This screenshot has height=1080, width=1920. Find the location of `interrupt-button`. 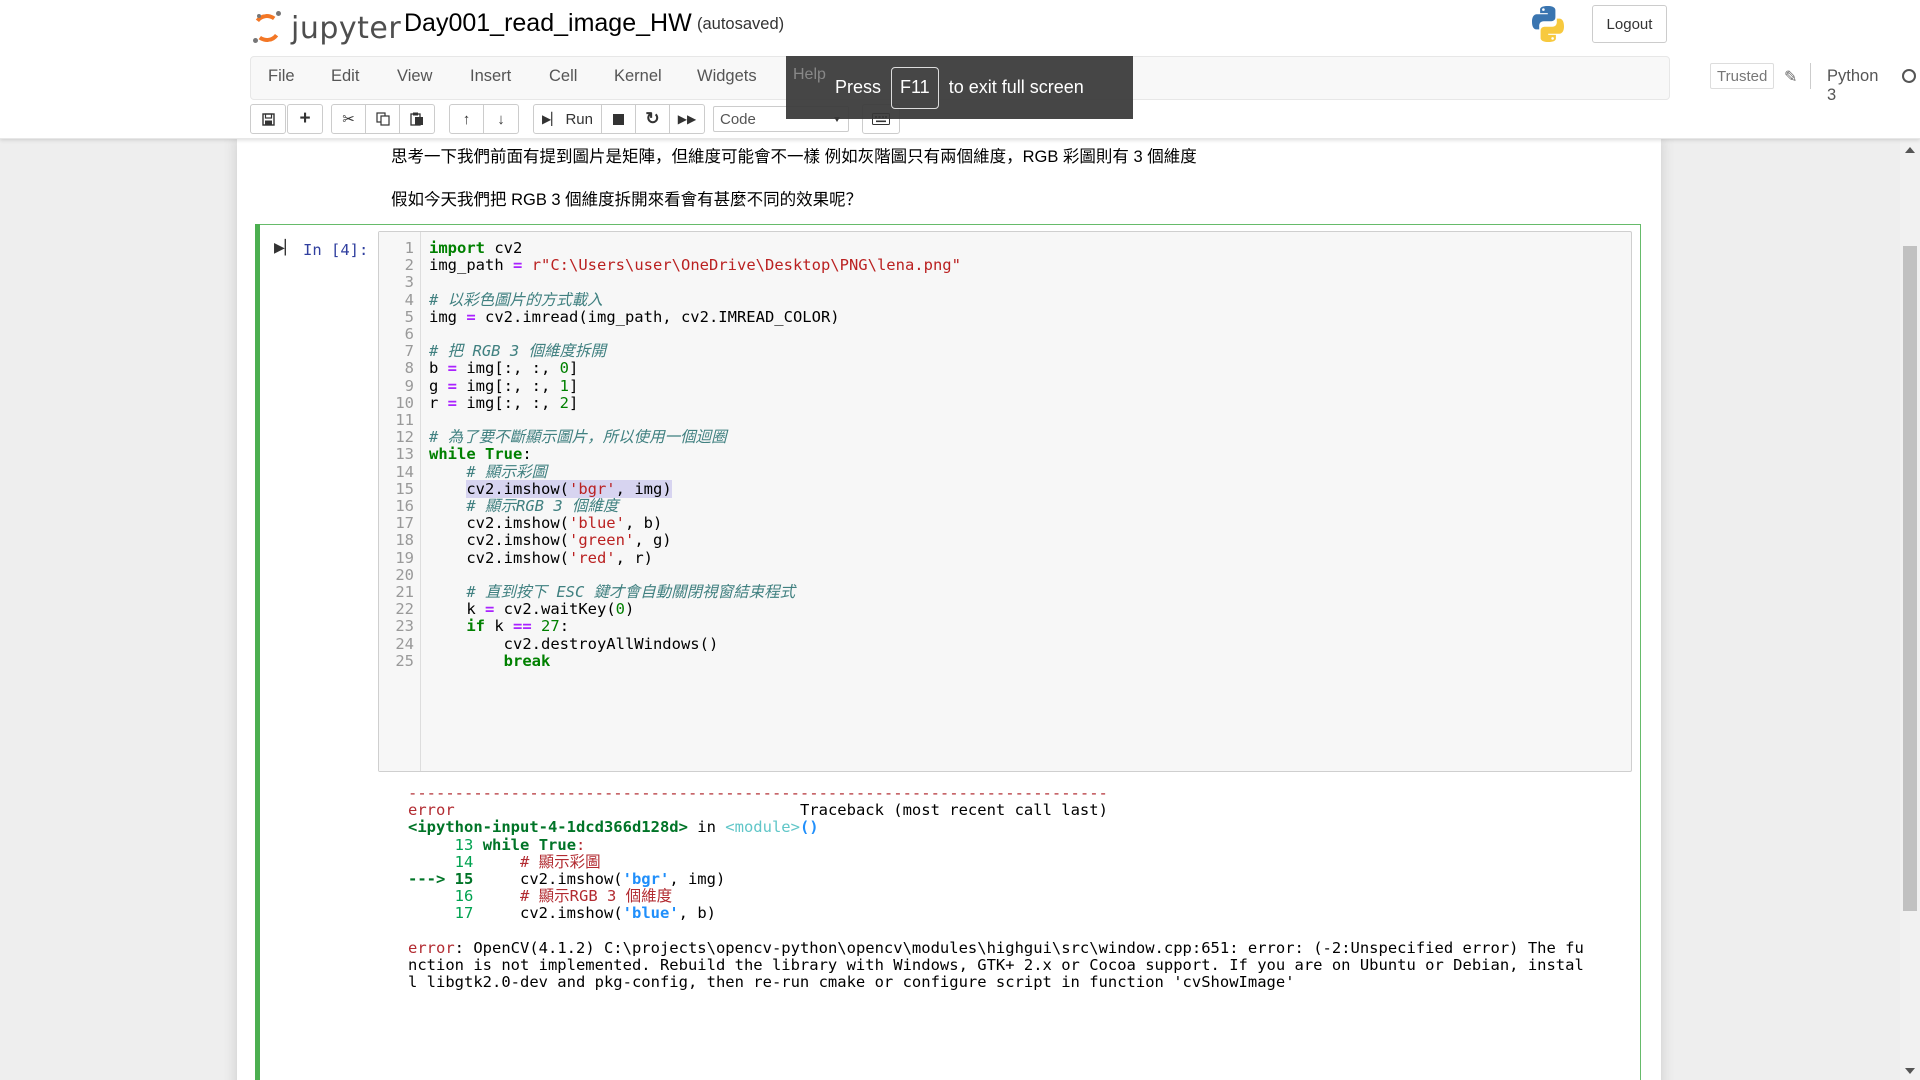

interrupt-button is located at coordinates (619, 119).